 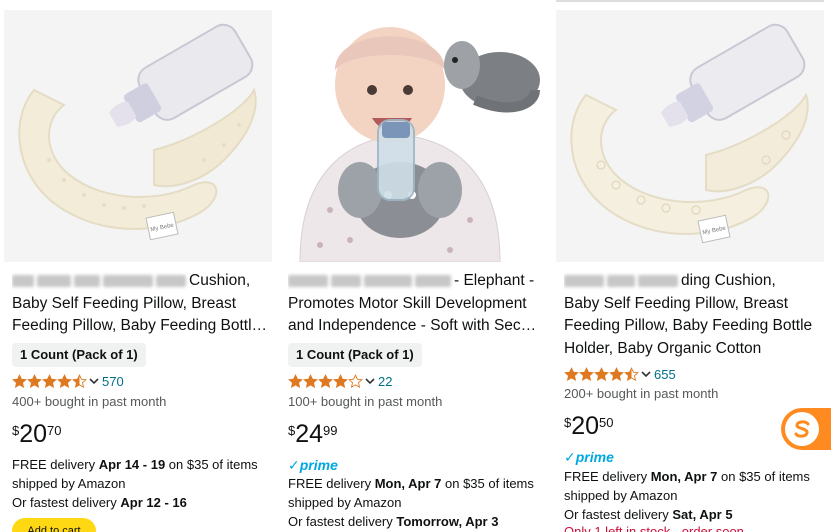 What do you see at coordinates (606, 422) in the screenshot?
I see `price-fraction: 50` at bounding box center [606, 422].